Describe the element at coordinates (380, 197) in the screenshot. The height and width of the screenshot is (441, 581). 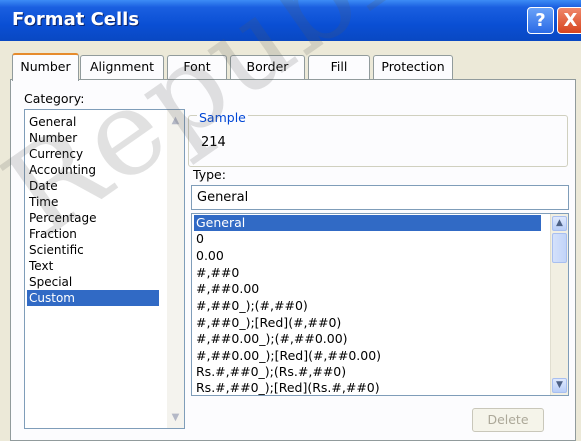
I see `type-input: General` at that location.